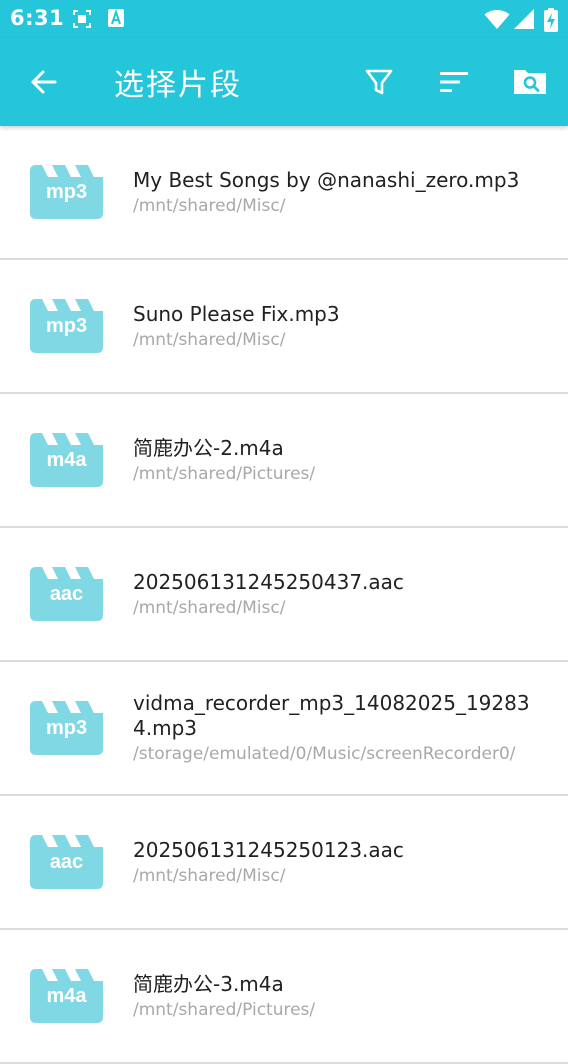 The width and height of the screenshot is (568, 1064). What do you see at coordinates (454, 82) in the screenshot?
I see `sort-icon` at bounding box center [454, 82].